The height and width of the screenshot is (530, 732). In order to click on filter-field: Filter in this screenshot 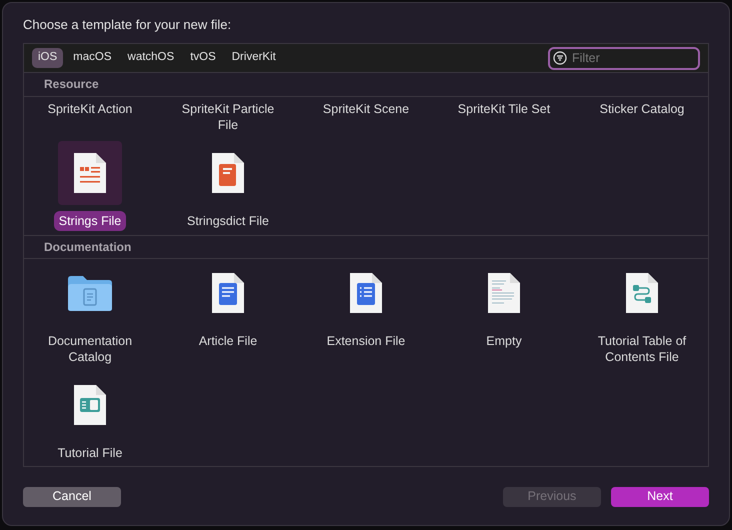, I will do `click(624, 58)`.